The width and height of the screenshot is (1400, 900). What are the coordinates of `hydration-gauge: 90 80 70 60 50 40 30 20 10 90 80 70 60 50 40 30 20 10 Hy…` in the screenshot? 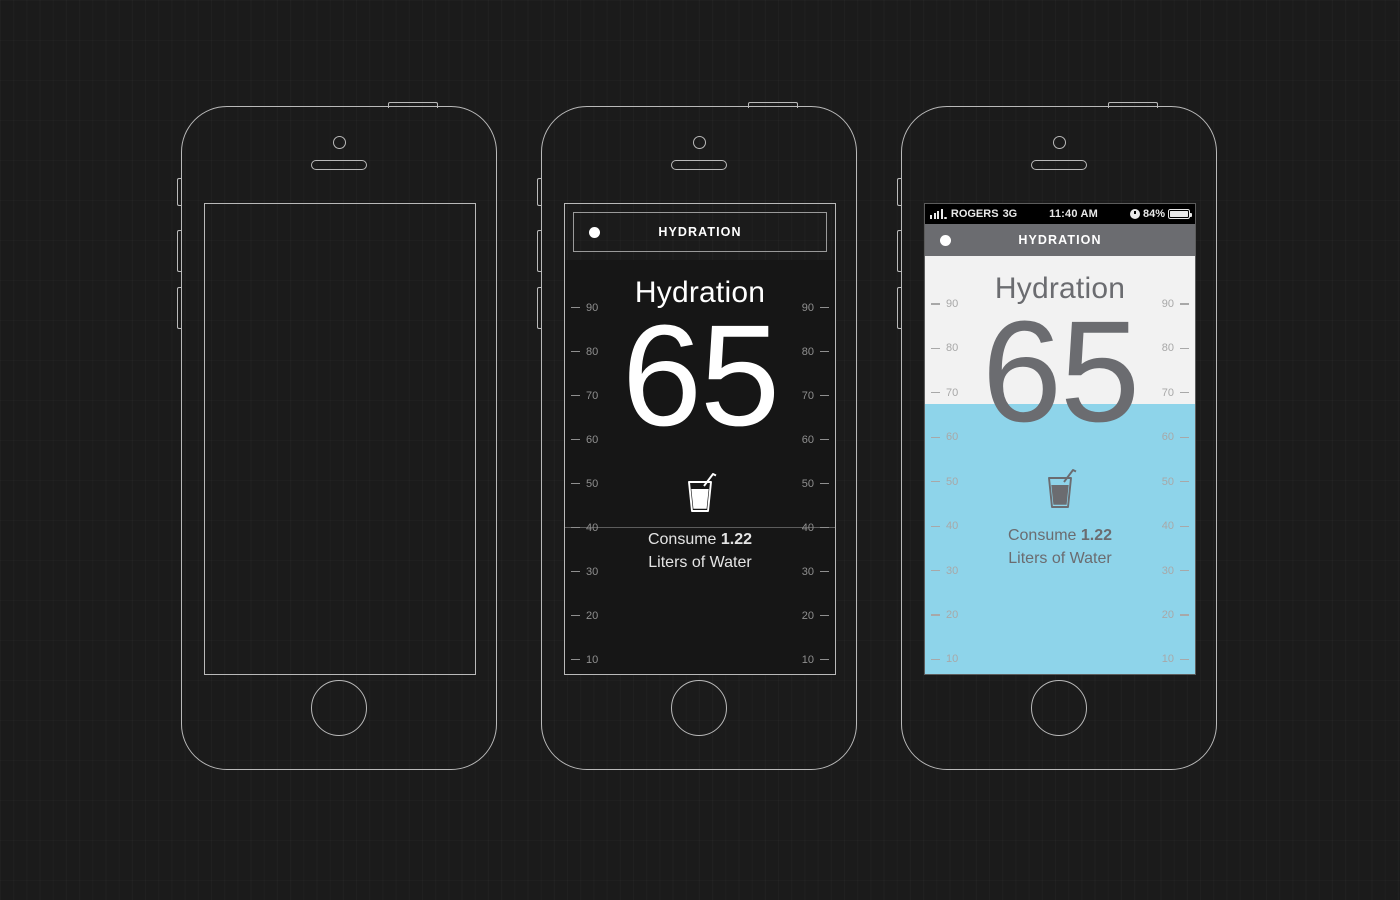 It's located at (1060, 465).